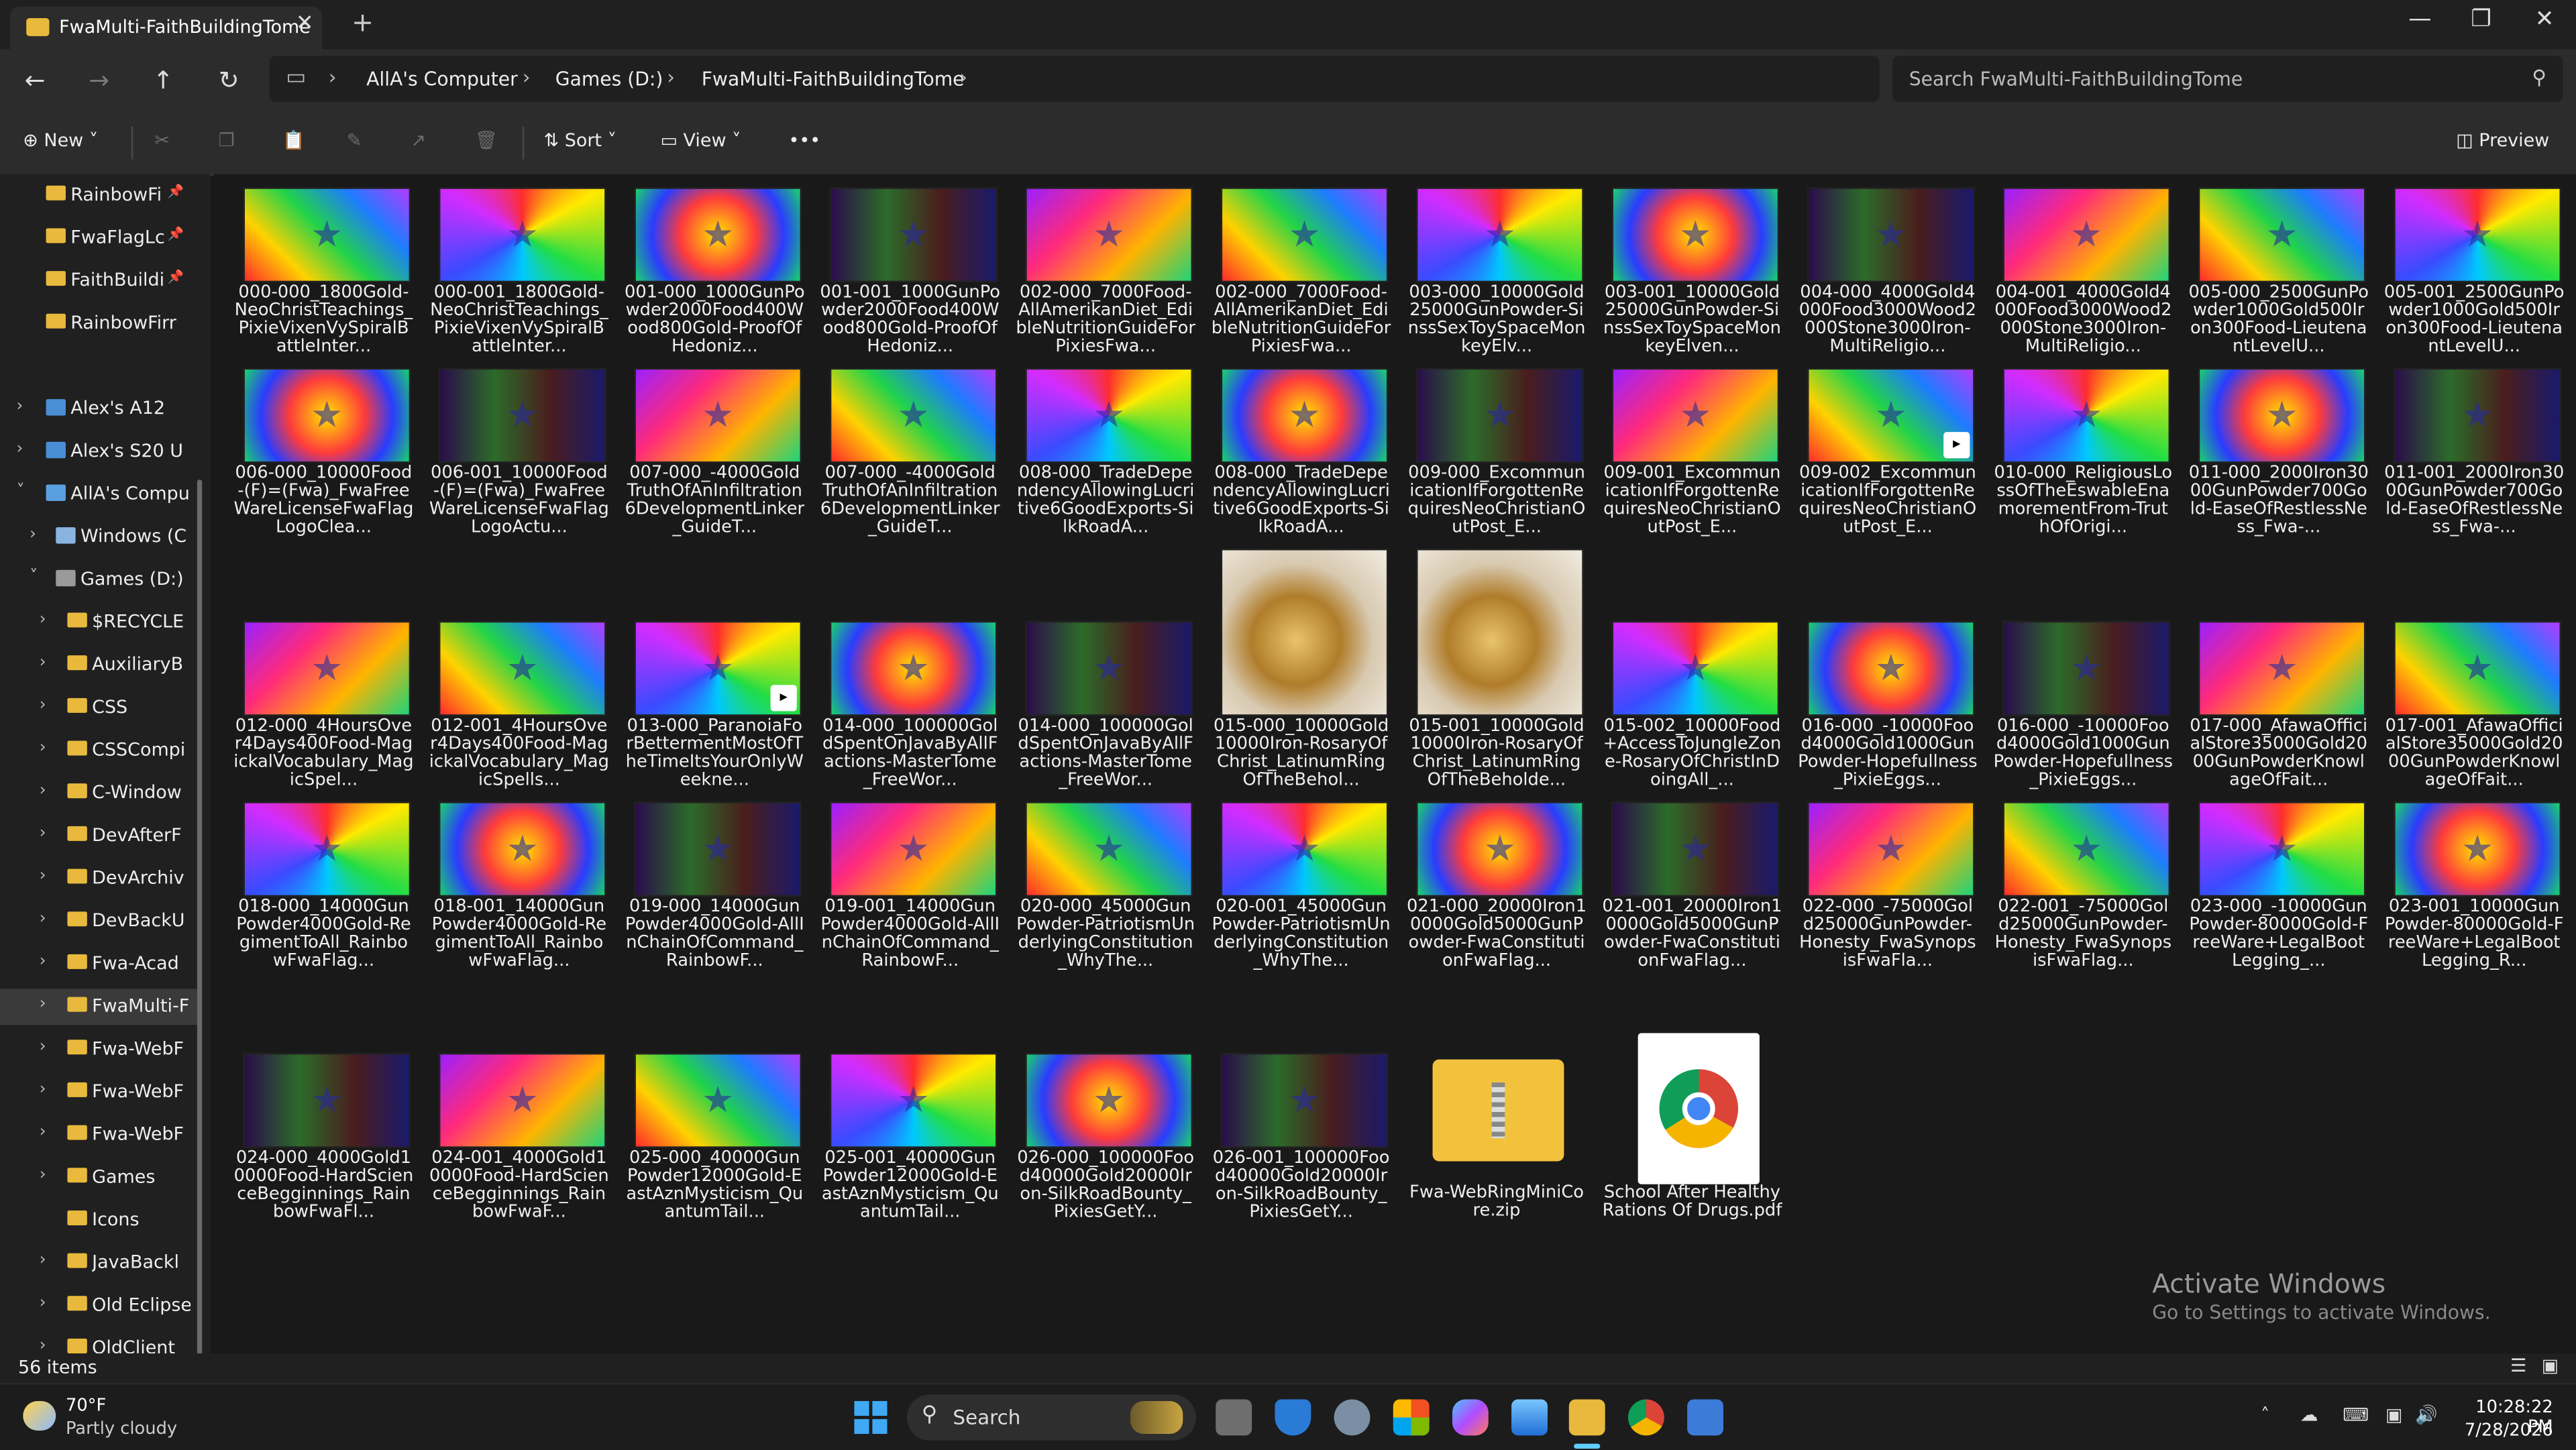 The width and height of the screenshot is (2576, 1450). Describe the element at coordinates (98, 665) in the screenshot. I see `nav-folder-item: › AuxiliaryB` at that location.